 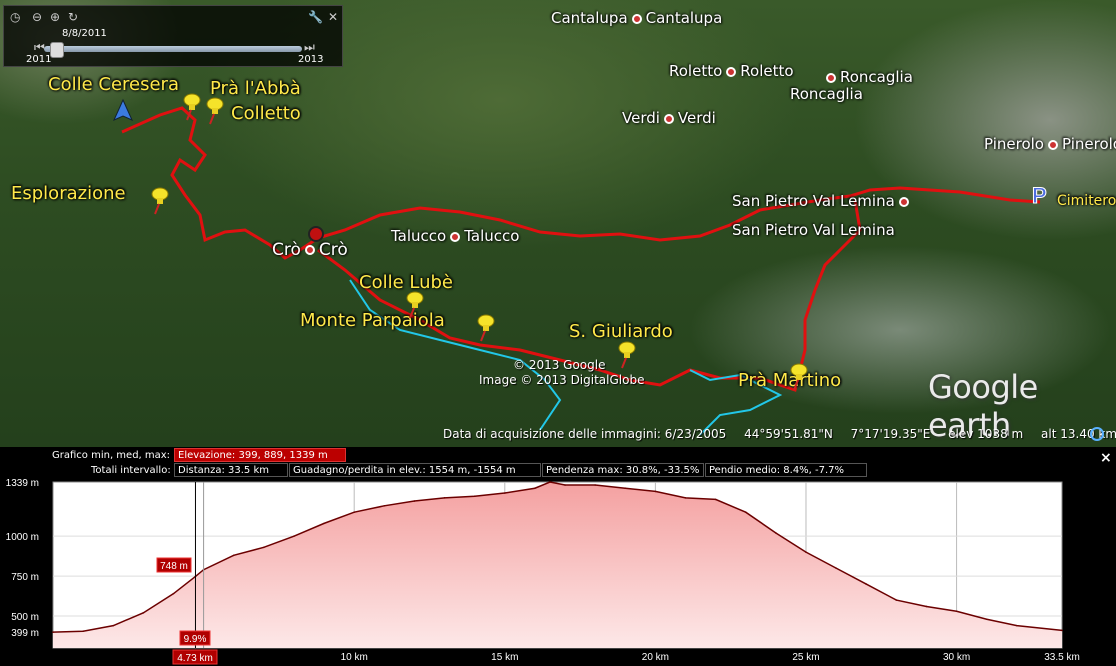 What do you see at coordinates (173, 36) in the screenshot?
I see `time-slider-panel: ◷ ⊖ ⊕ ↻ 🔧 ✕ 8/8/2011 ⏮ ⏭ 2011 2013` at bounding box center [173, 36].